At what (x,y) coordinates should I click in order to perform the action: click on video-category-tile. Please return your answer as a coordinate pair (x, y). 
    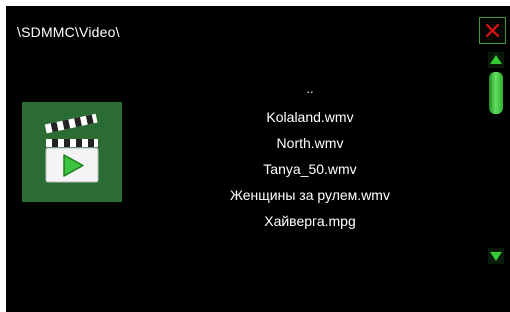
    Looking at the image, I should click on (72, 152).